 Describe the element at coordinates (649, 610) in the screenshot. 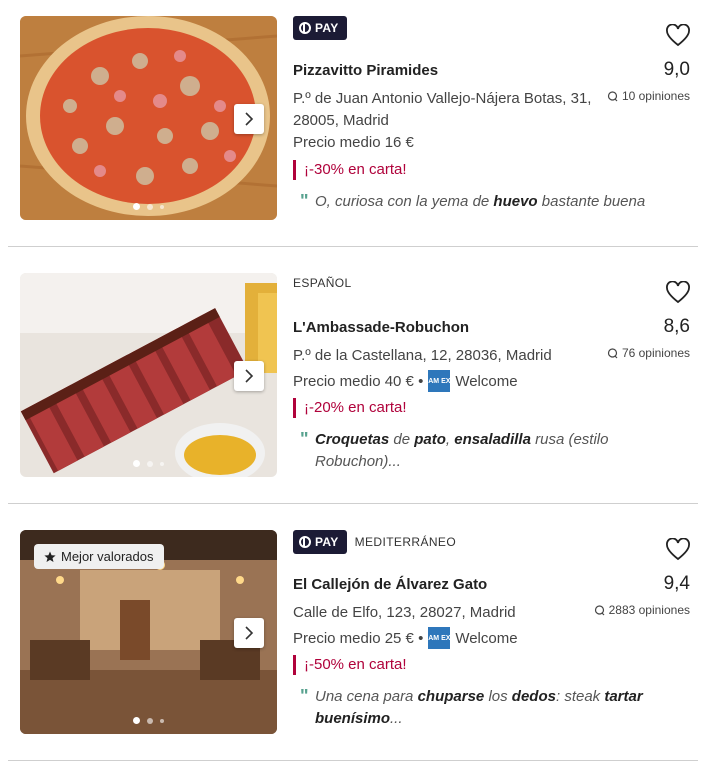

I see `reviews-count-label: 2883 opiniones` at that location.